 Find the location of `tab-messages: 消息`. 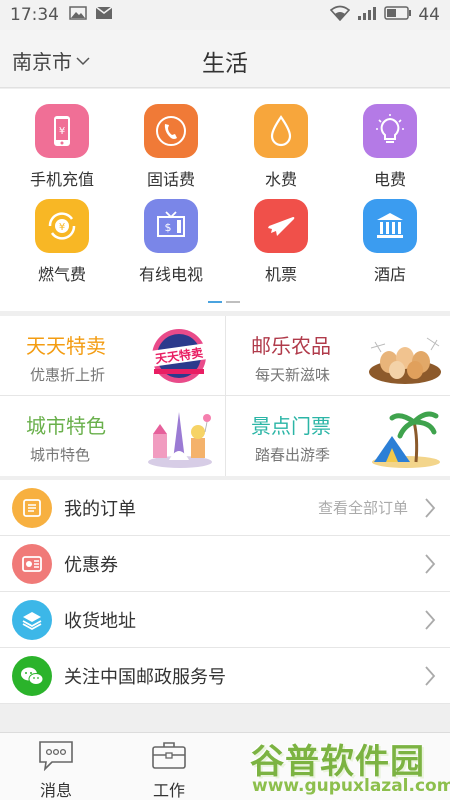

tab-messages: 消息 is located at coordinates (56, 769).